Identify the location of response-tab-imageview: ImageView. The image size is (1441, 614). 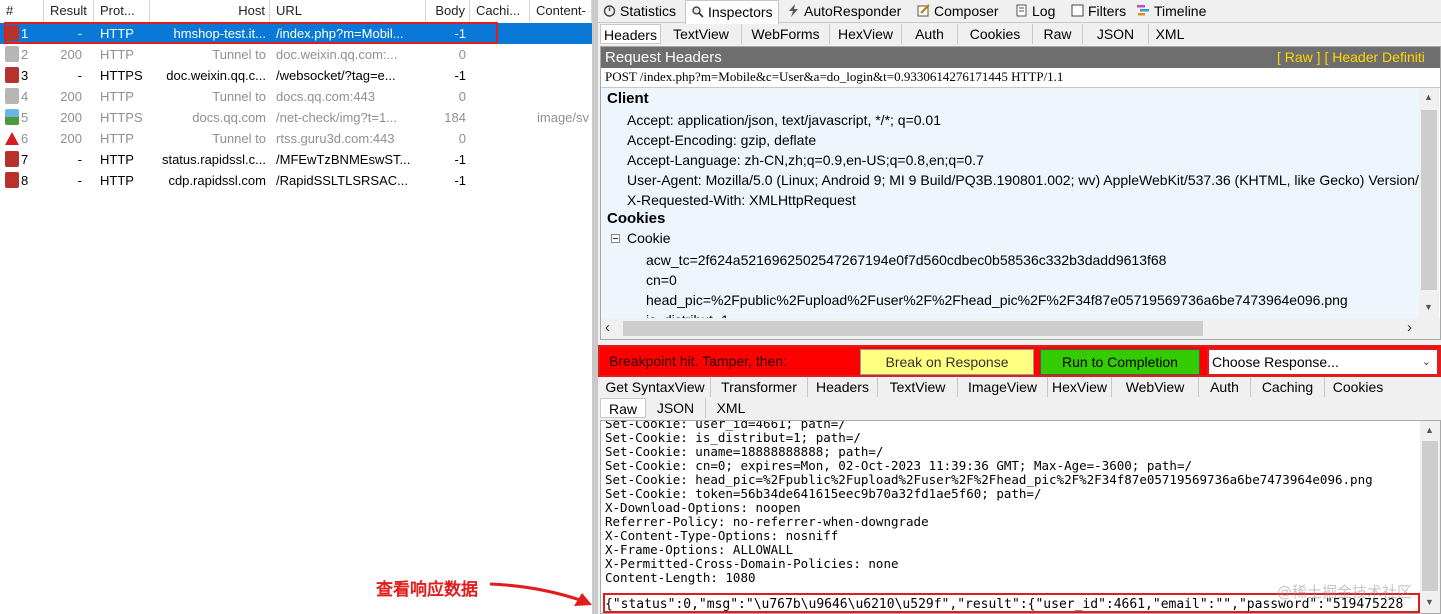
(1003, 387).